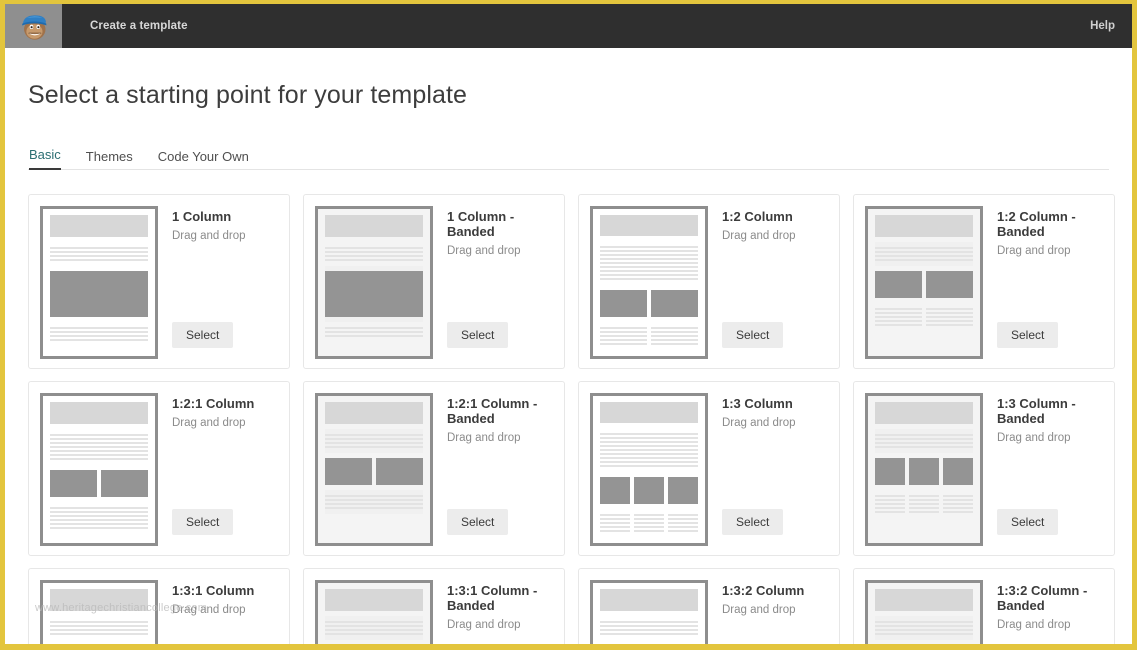 The width and height of the screenshot is (1137, 650). I want to click on template-card: 1:2:1 Column - Banded Drag and drop Select, so click(434, 468).